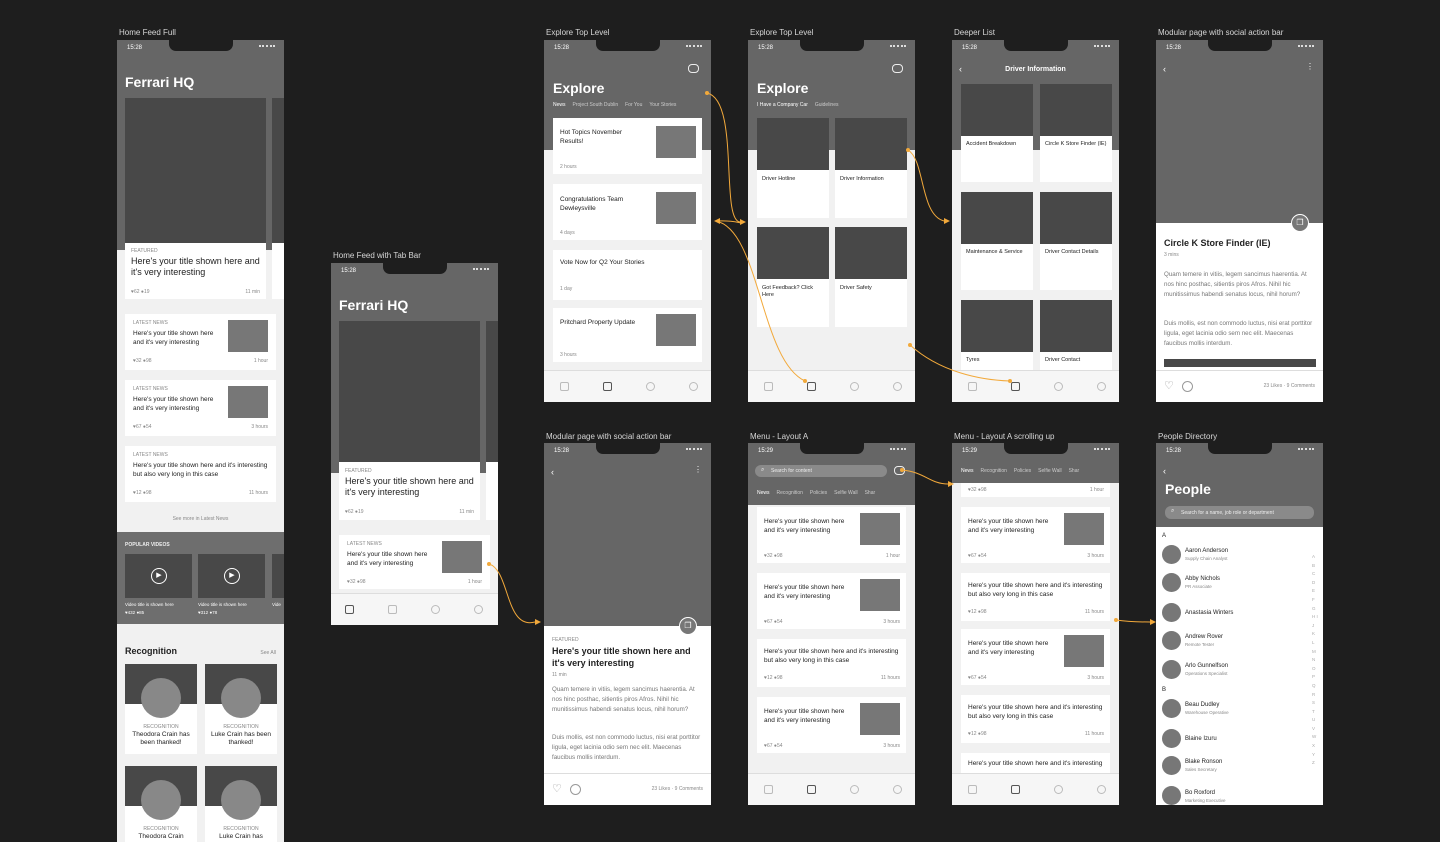 This screenshot has height=842, width=1440. Describe the element at coordinates (1076, 241) in the screenshot. I see `tile: Driver Contact Details` at that location.